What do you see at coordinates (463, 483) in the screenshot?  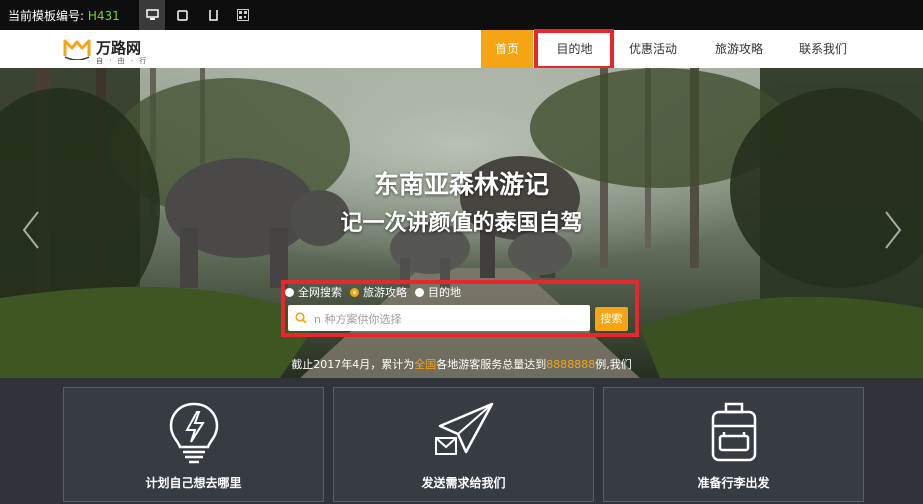 I see `feature-label-send: 发送需求给我们` at bounding box center [463, 483].